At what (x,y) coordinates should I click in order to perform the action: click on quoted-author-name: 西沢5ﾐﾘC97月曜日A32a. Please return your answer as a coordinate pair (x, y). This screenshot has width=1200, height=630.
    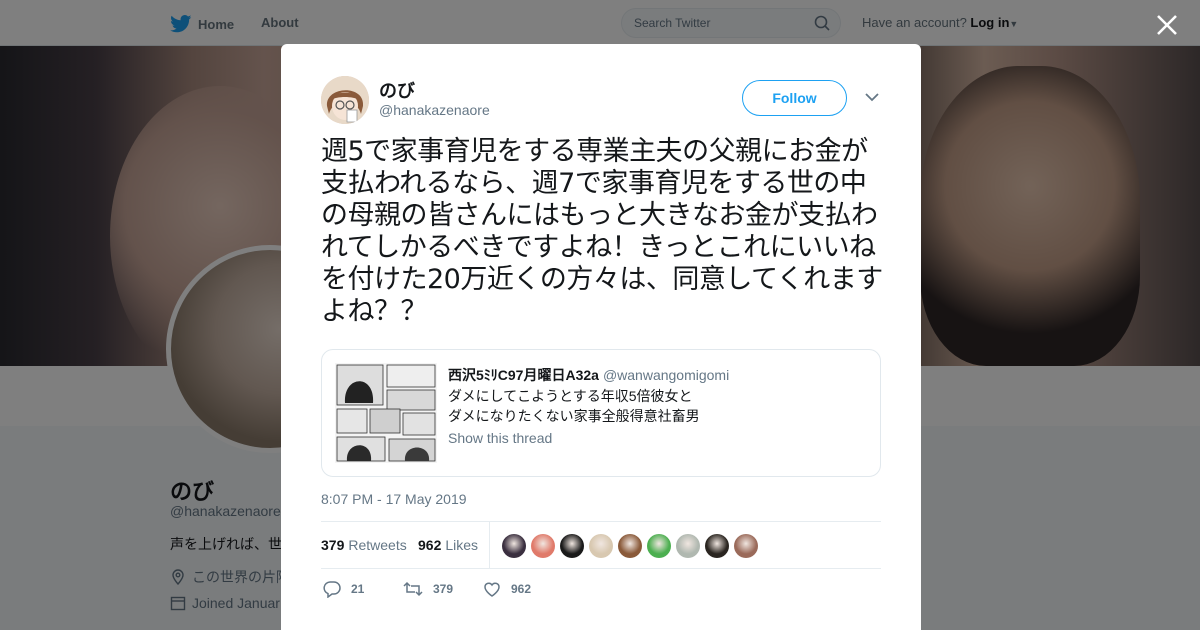
    Looking at the image, I should click on (523, 375).